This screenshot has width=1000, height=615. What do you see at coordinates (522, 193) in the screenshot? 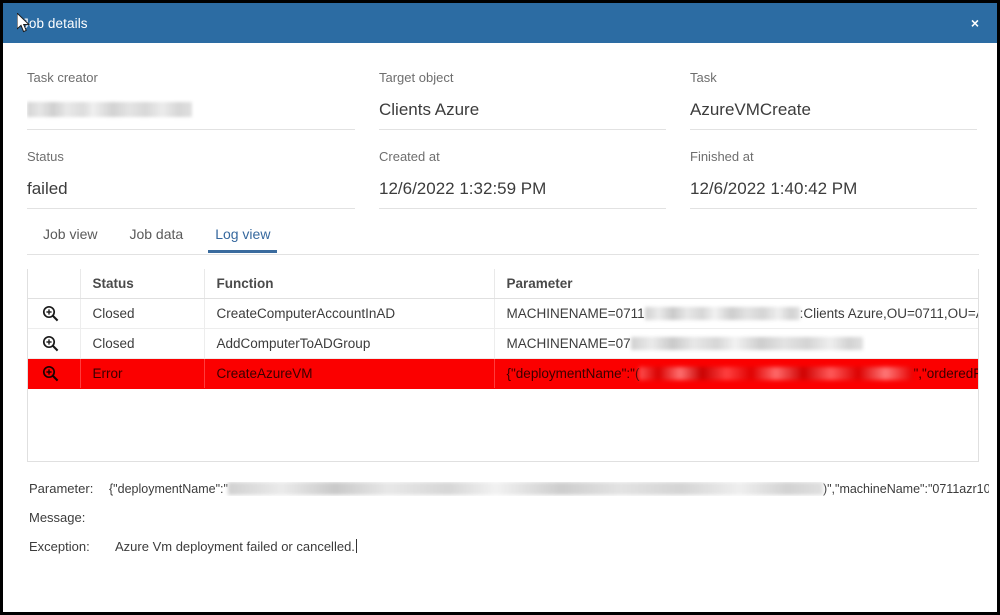
I see `field-value: 12/6/2022 1:32:59 PM` at bounding box center [522, 193].